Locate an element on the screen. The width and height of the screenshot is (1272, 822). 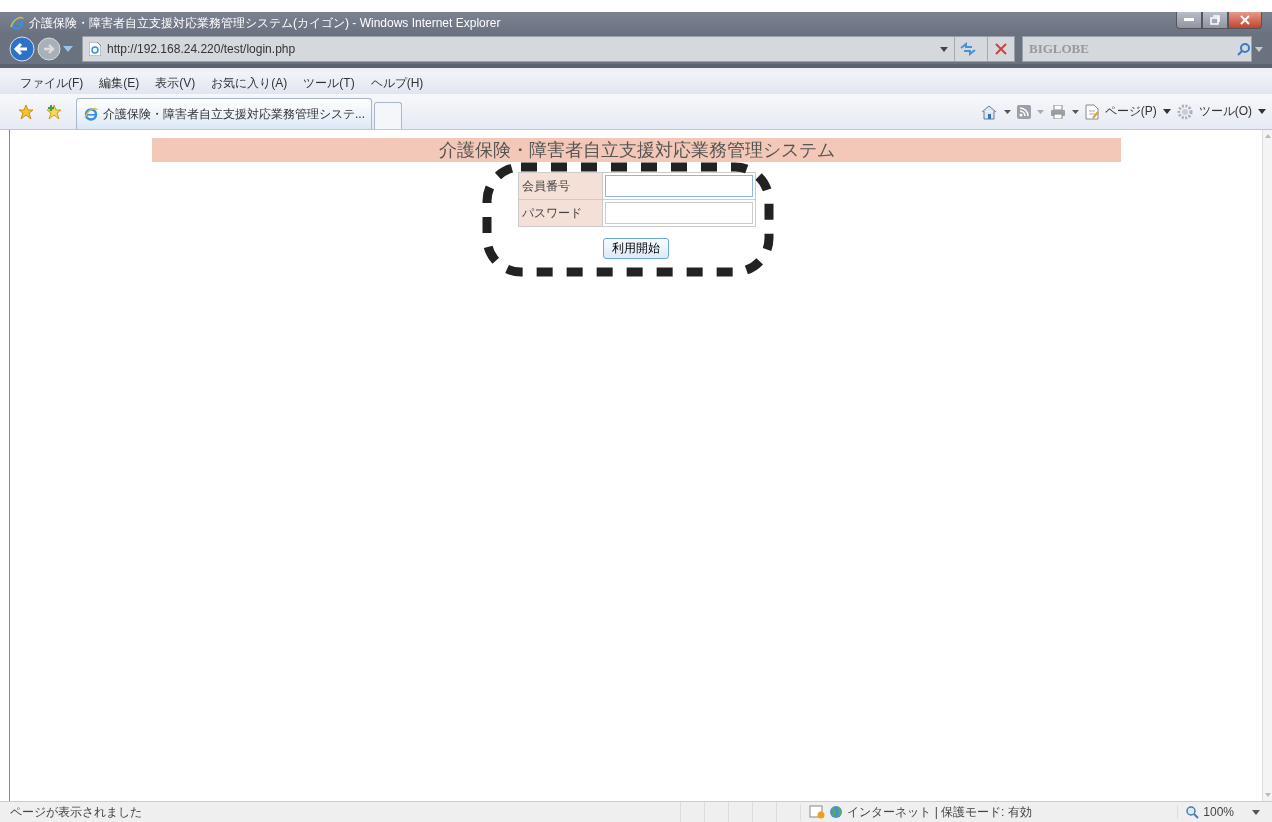
search-box: BIGLOBE is located at coordinates (1137, 49).